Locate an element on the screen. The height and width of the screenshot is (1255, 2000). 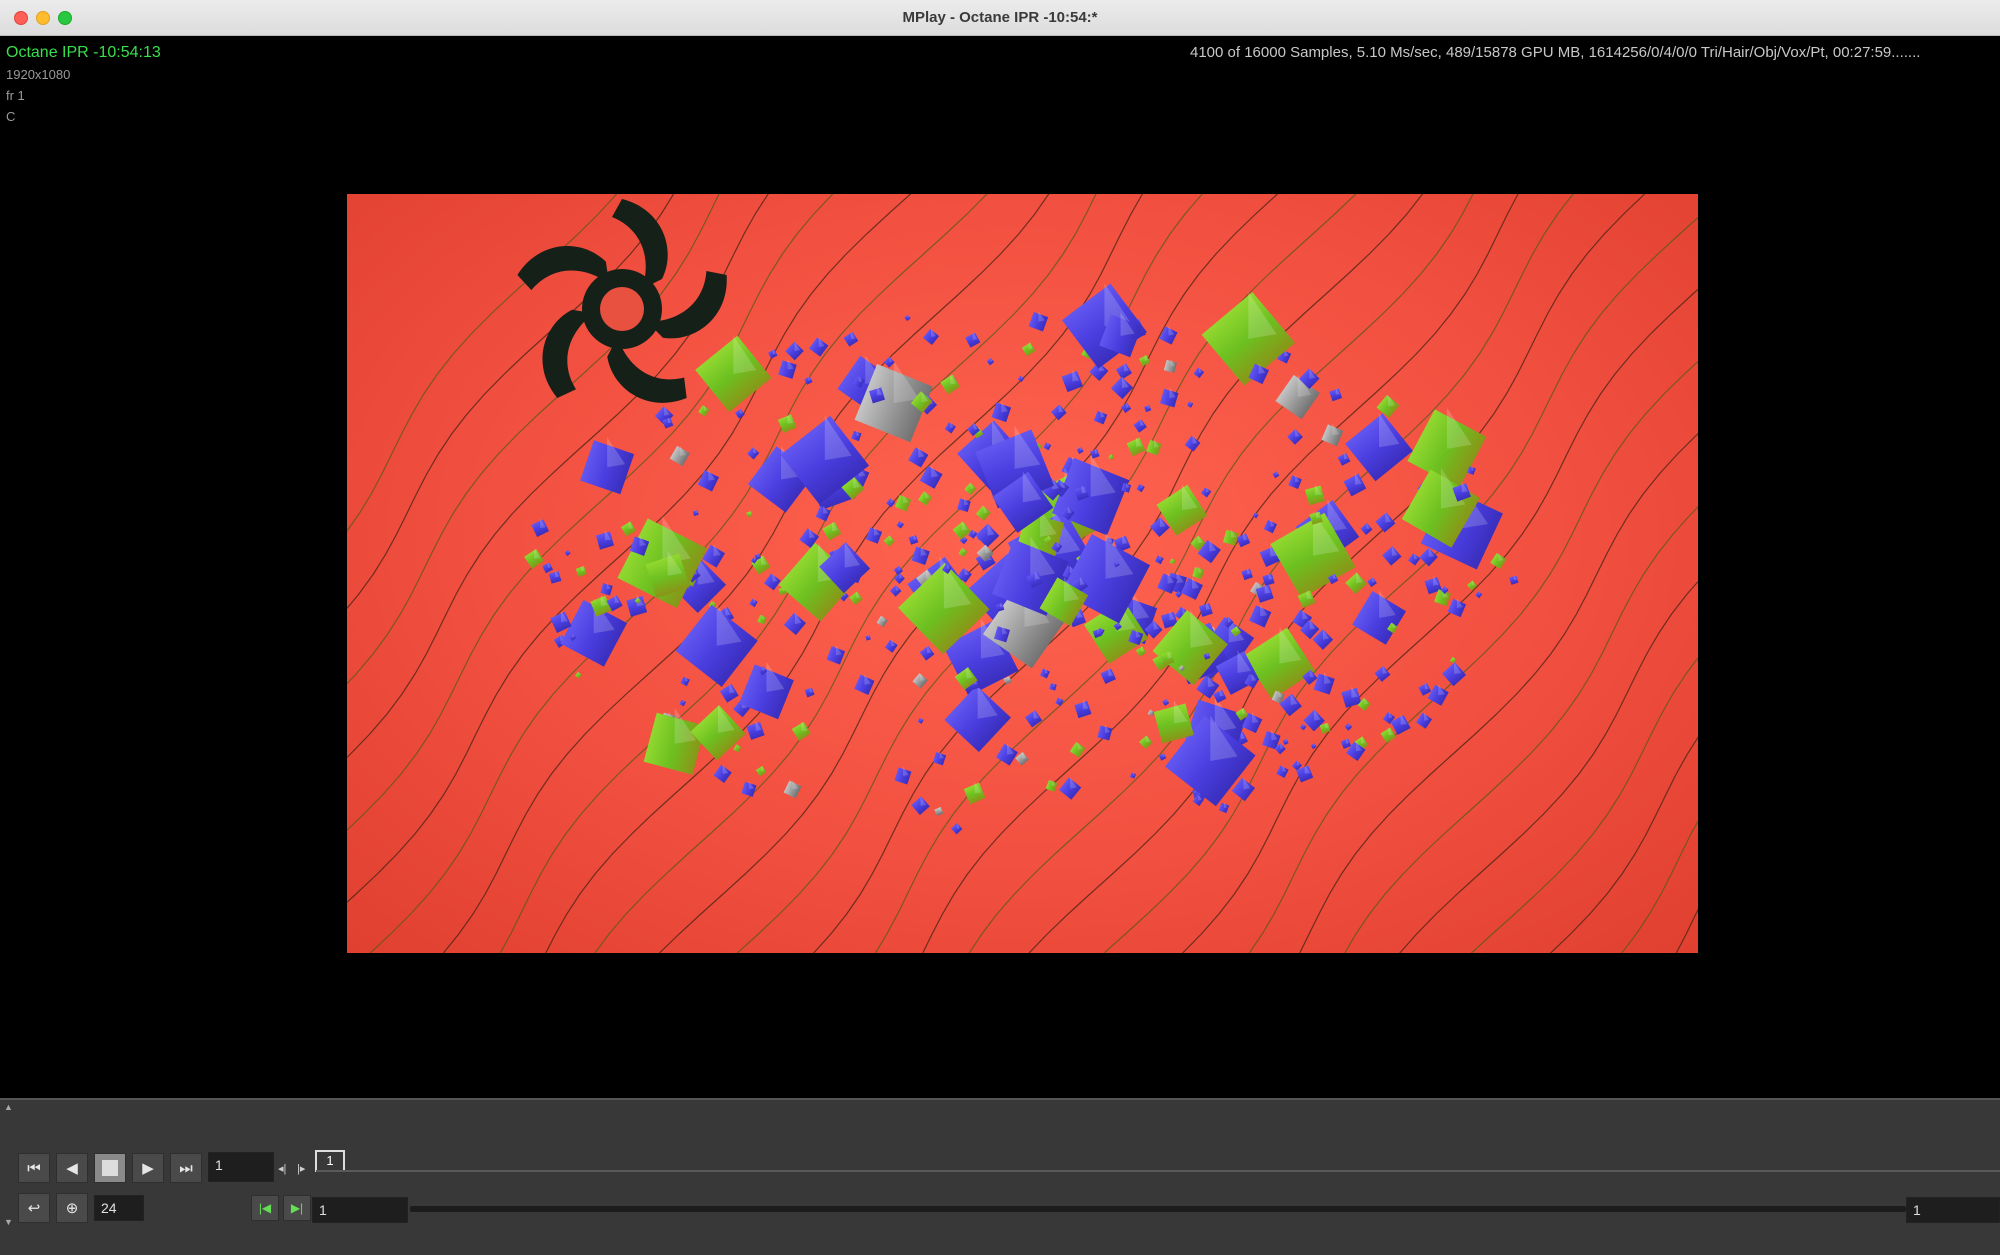
playbar-panel: ▲ ▼ is located at coordinates (1000, 1176).